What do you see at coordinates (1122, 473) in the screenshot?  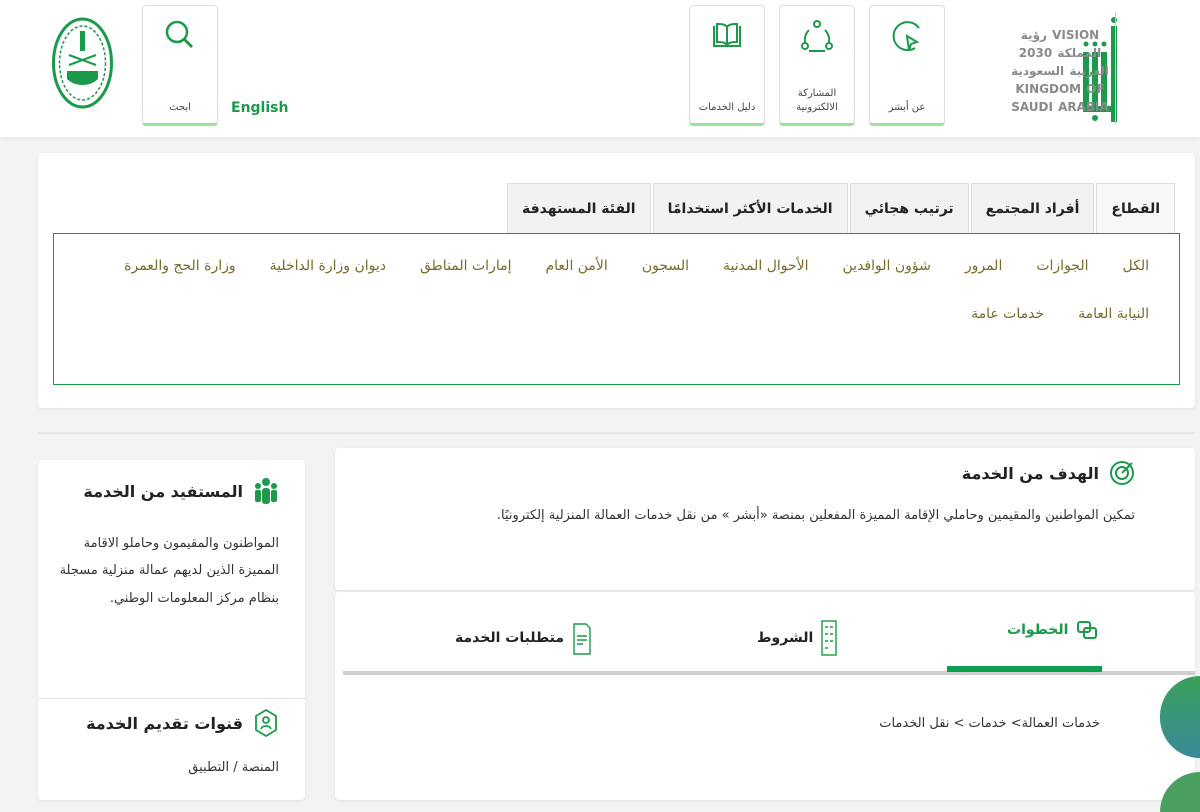 I see `target-icon` at bounding box center [1122, 473].